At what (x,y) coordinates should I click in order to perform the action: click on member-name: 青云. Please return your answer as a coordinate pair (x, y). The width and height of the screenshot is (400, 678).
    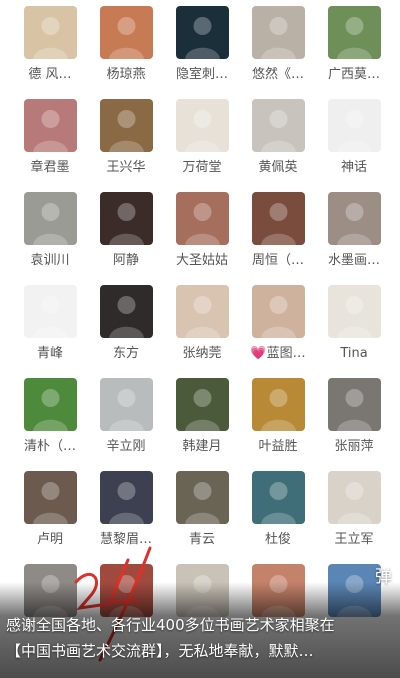
    Looking at the image, I should click on (201, 539).